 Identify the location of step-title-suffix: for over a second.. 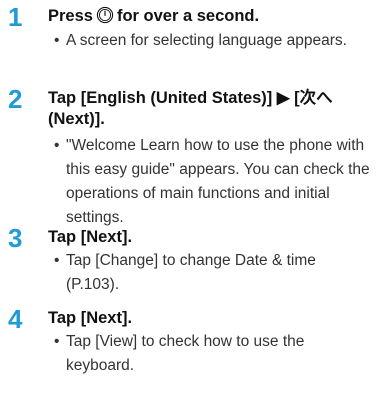
(188, 16).